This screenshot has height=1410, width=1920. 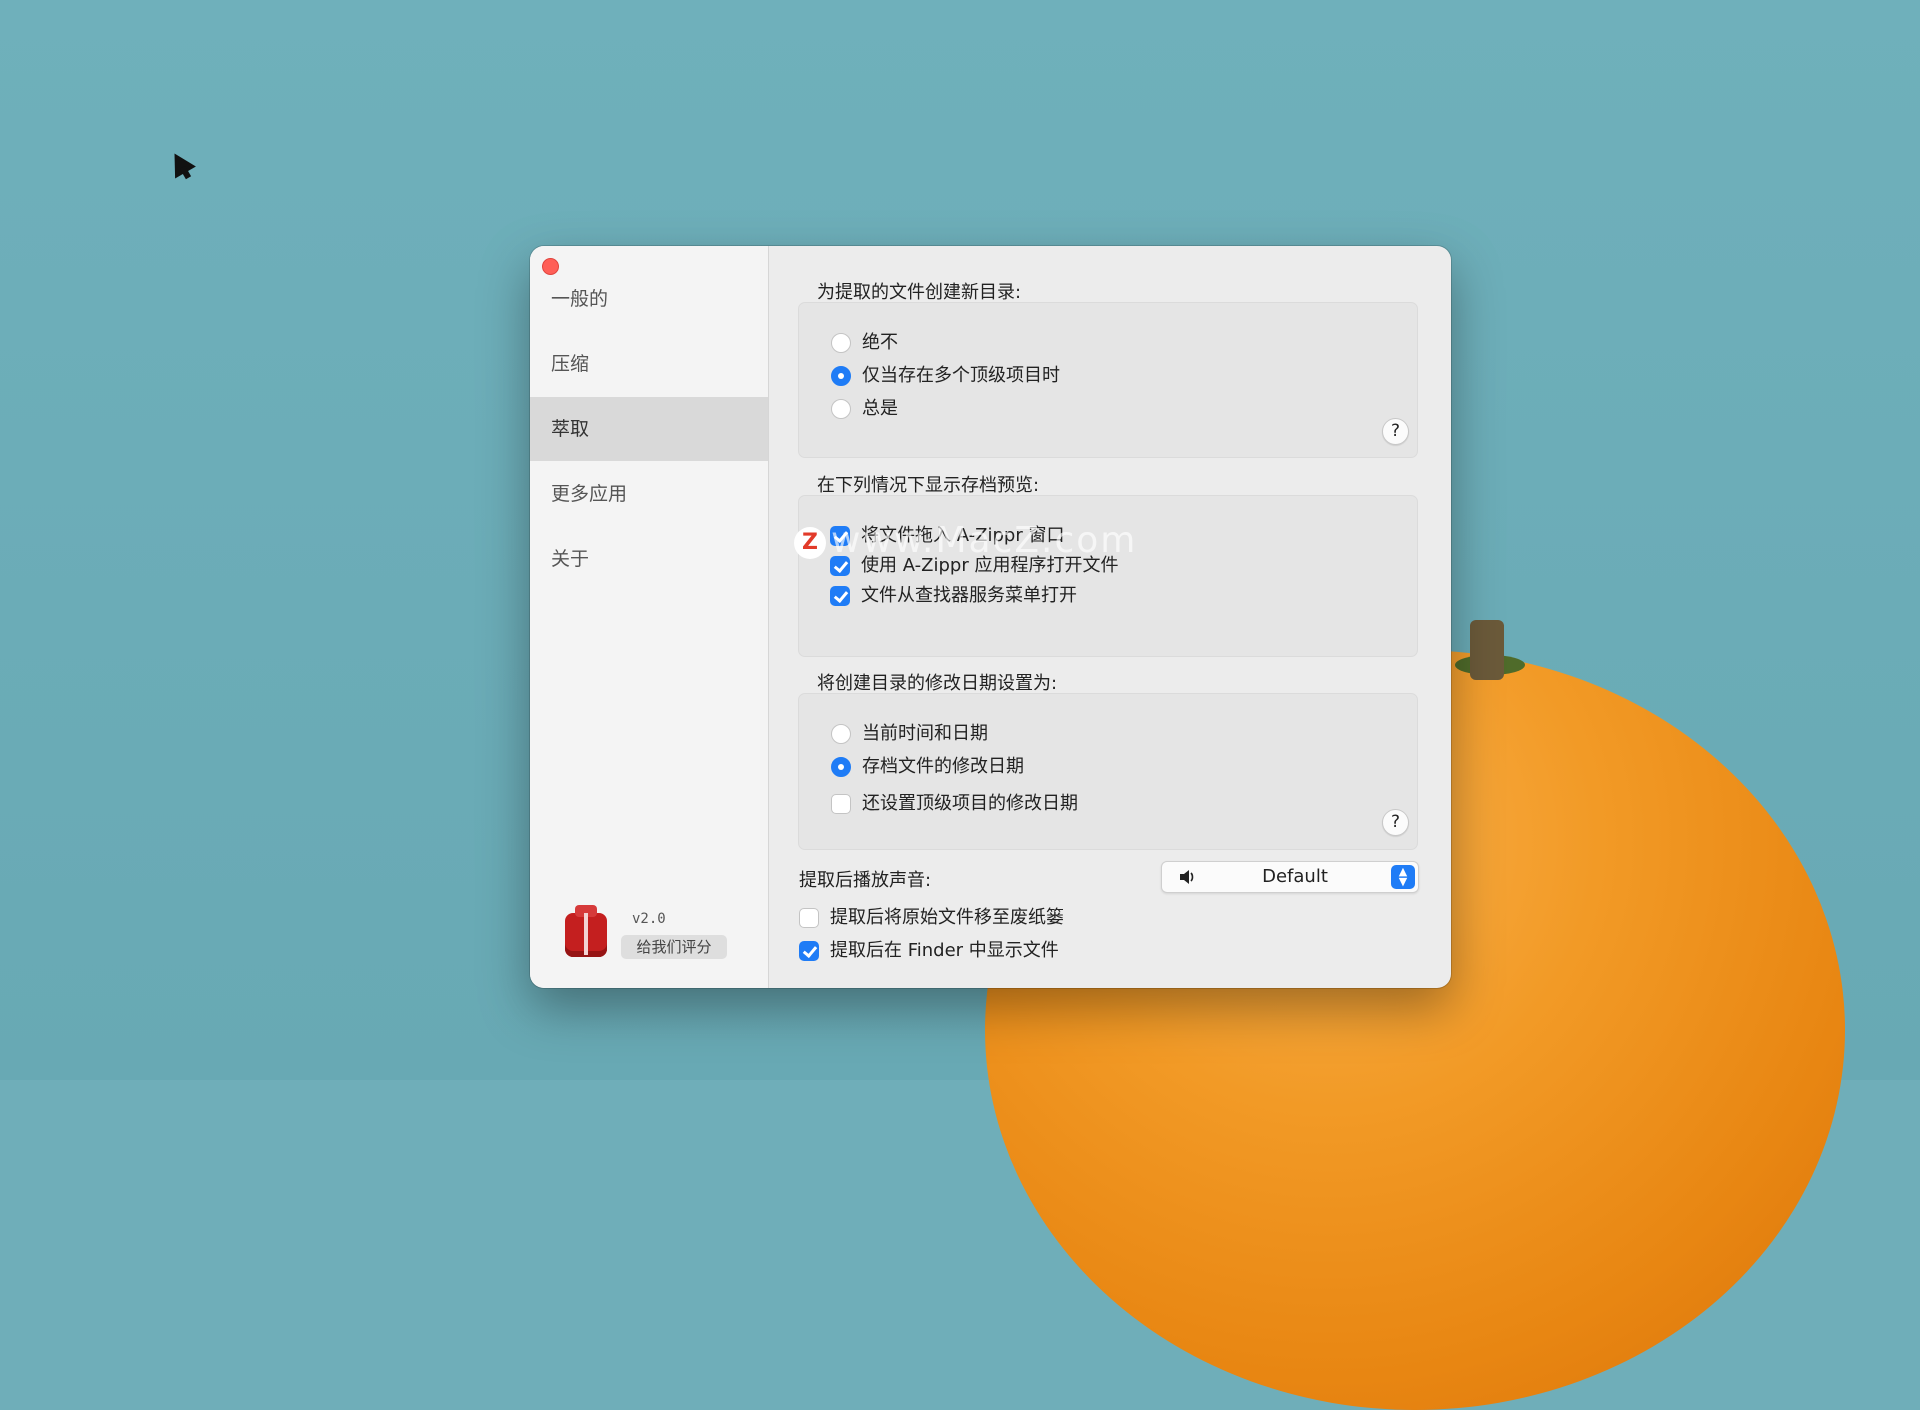 I want to click on create-dir-group: 绝不 仅当存在多个顶级项目时 总是 ?, so click(x=1108, y=380).